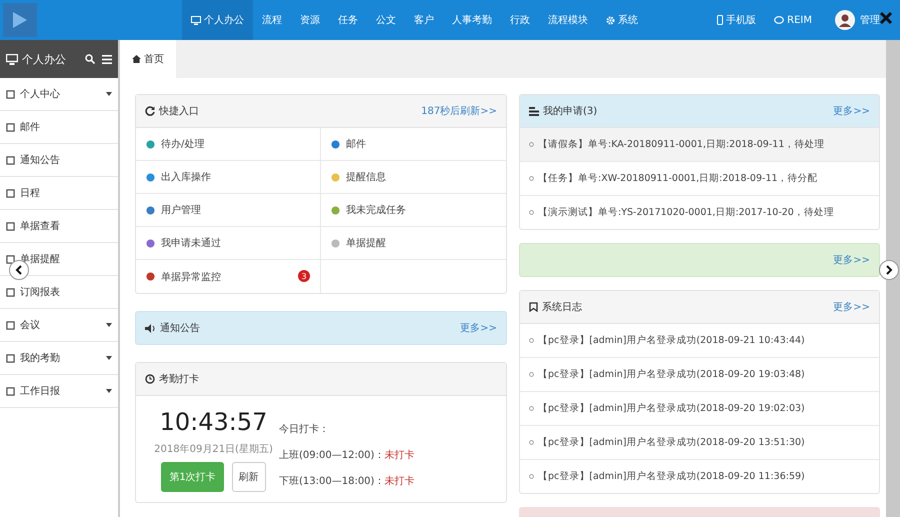 This screenshot has width=900, height=517. Describe the element at coordinates (228, 210) in the screenshot. I see `shortcut-item: 用户管理` at that location.